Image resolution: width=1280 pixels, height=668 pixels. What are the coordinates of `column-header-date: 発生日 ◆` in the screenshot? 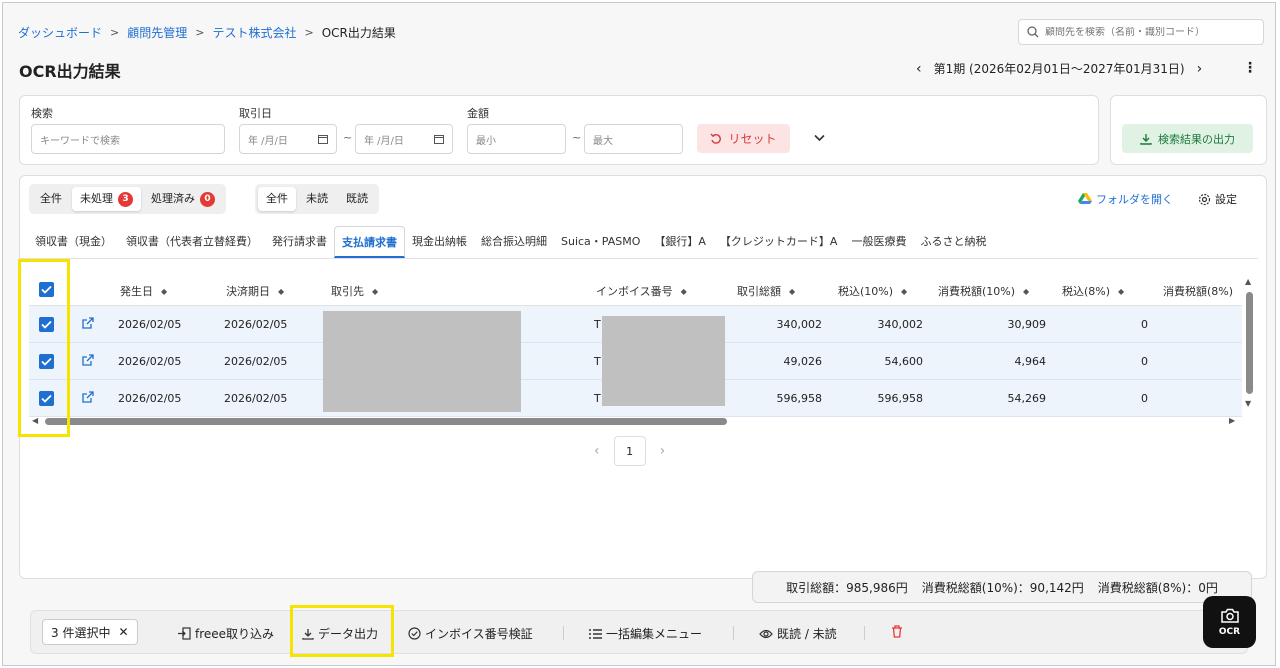 It's located at (143, 291).